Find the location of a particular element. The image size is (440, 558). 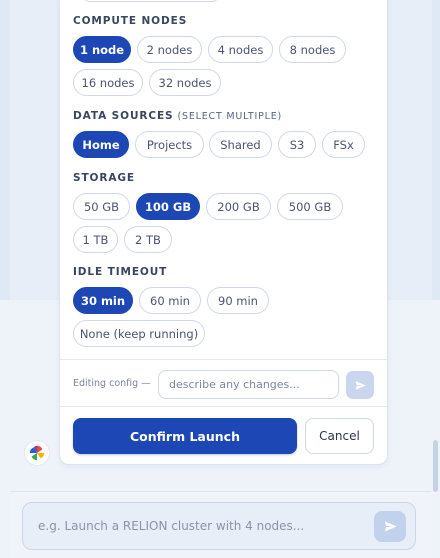

chip-storage-200gb: 200 GB is located at coordinates (238, 206).